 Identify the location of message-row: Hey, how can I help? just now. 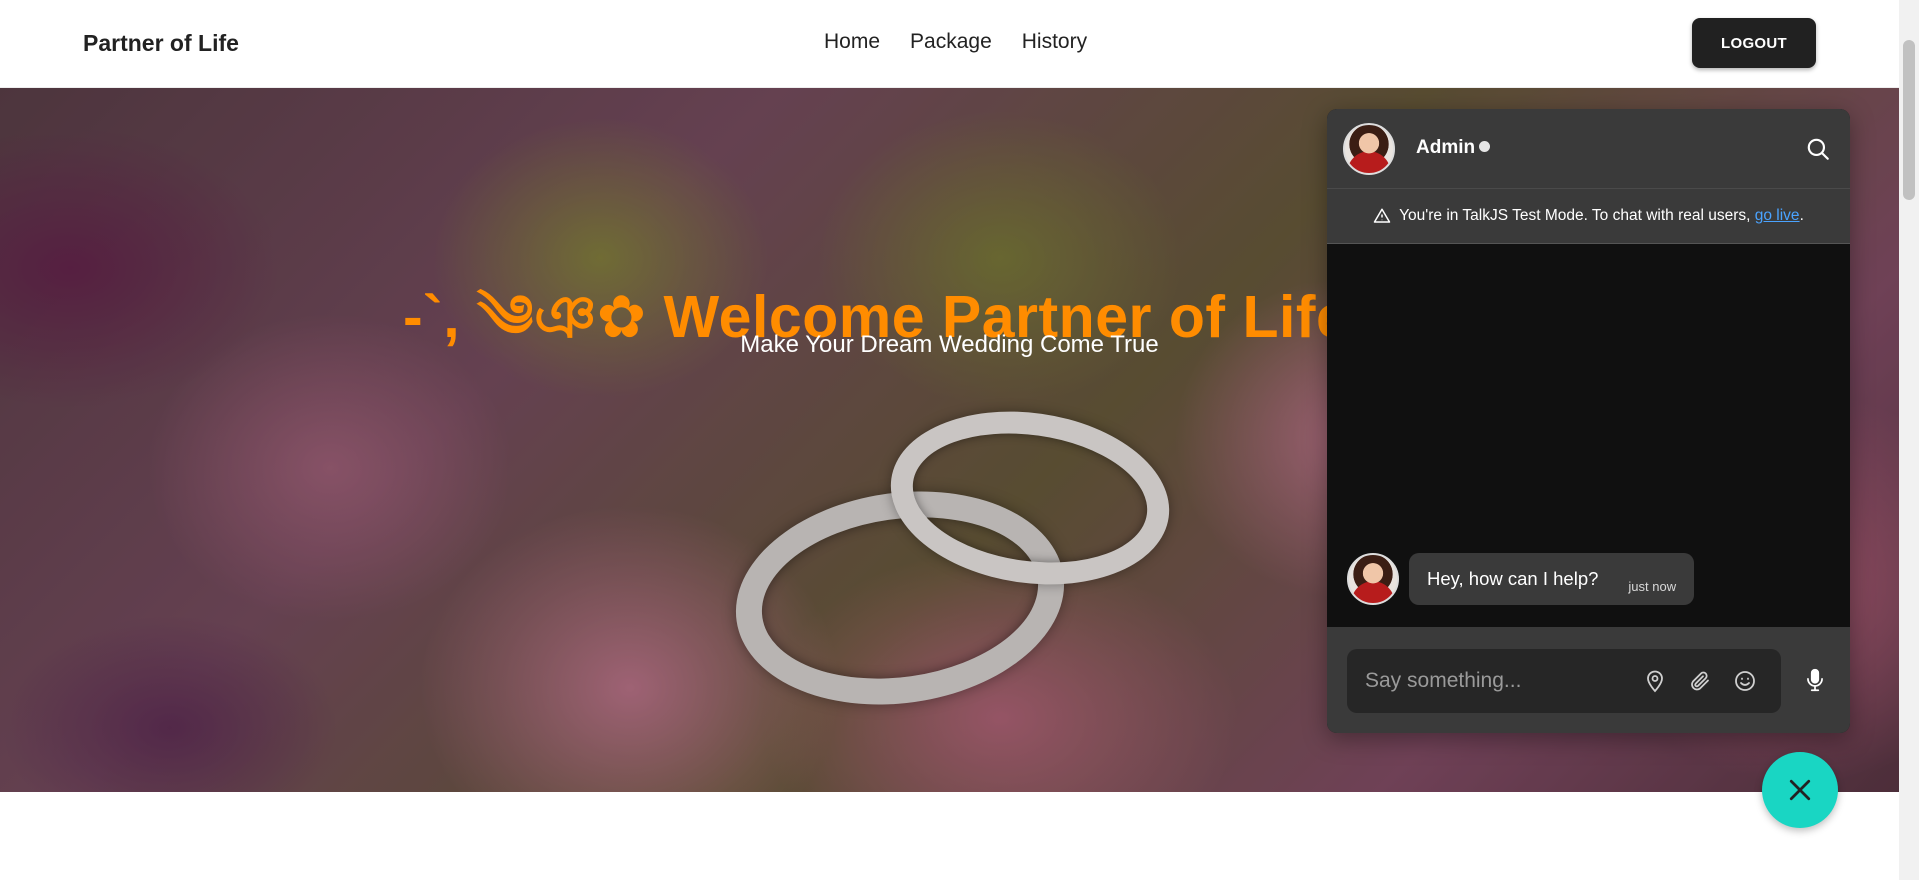
(1521, 579).